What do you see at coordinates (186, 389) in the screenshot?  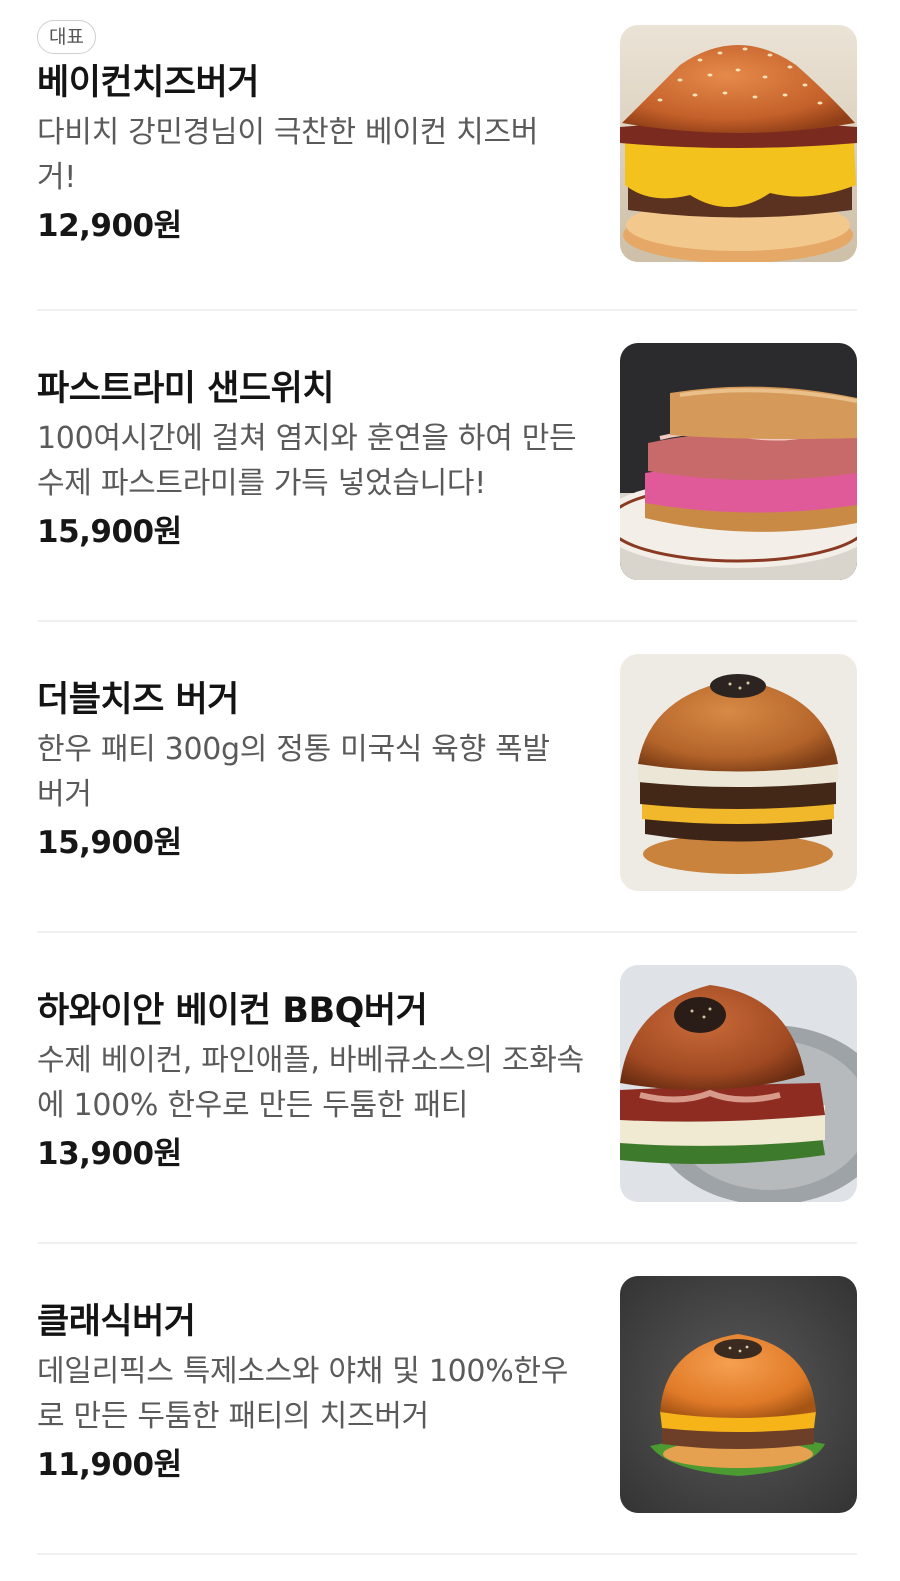 I see `menu-item-name: 파스트라미 샌드위치` at bounding box center [186, 389].